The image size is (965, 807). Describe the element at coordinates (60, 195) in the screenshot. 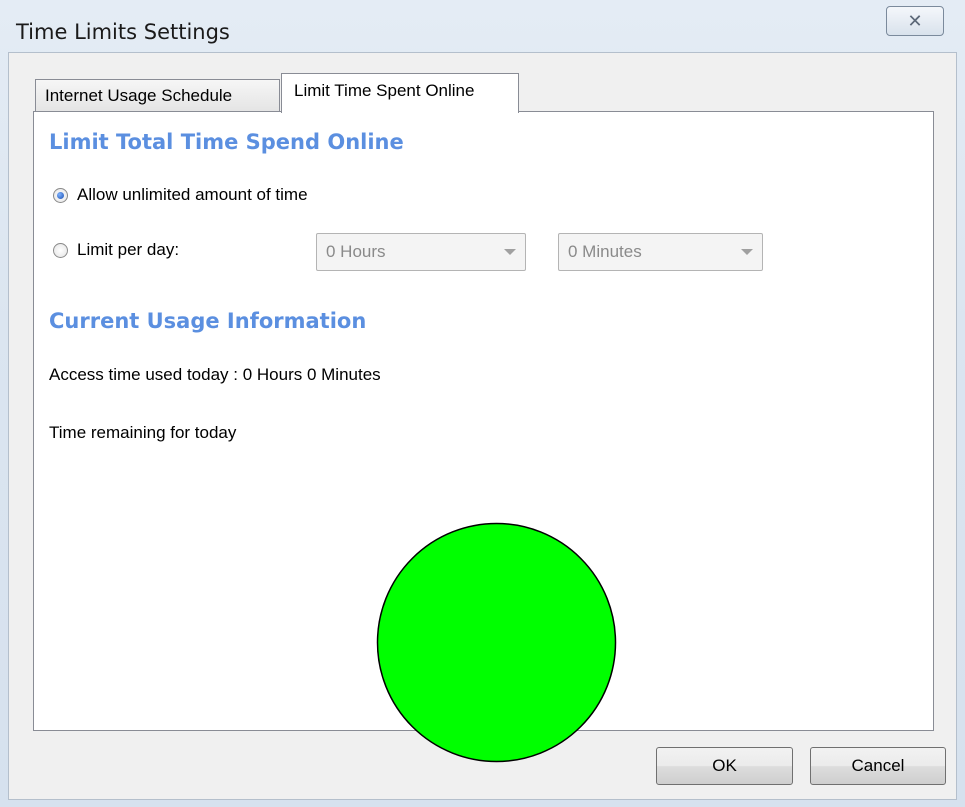

I see `radio-button-checked` at that location.